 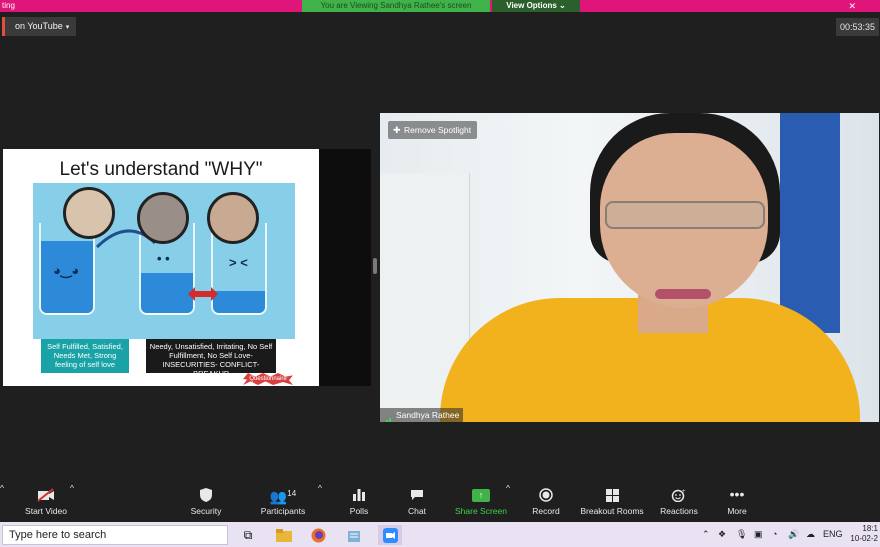 What do you see at coordinates (679, 511) in the screenshot?
I see `reactions-label: Reactions` at bounding box center [679, 511].